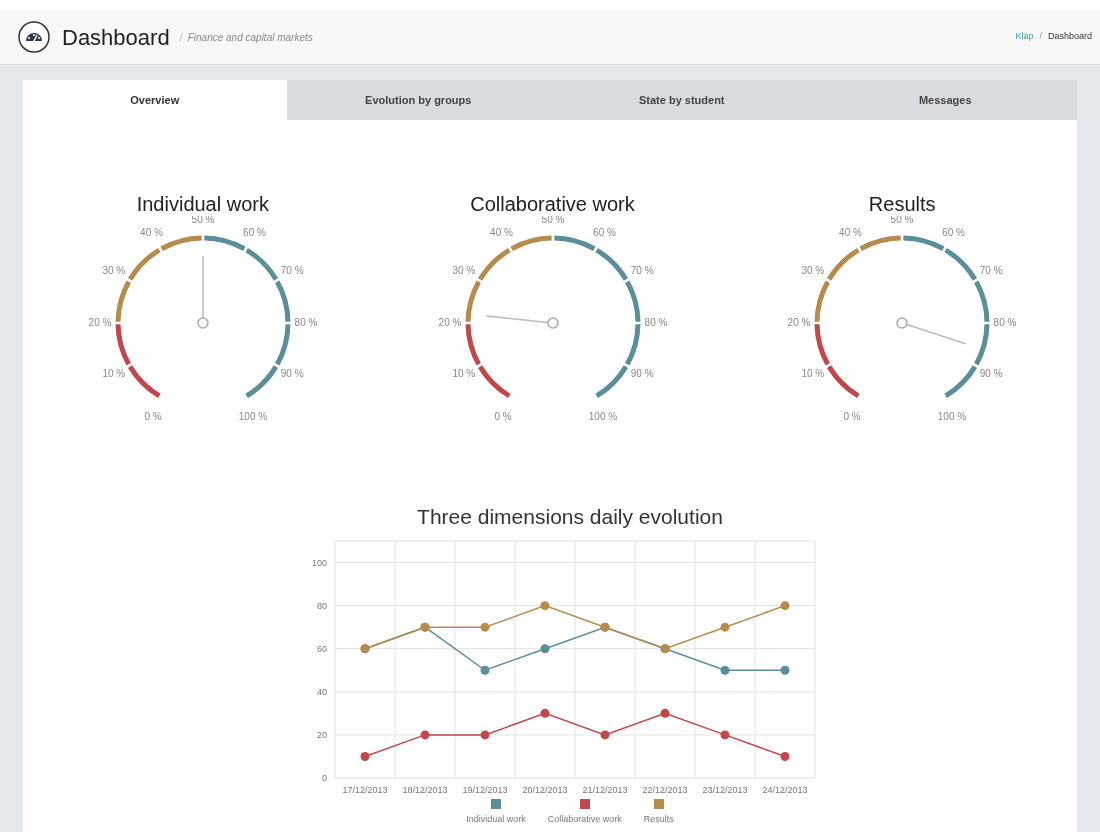 The width and height of the screenshot is (1100, 832). Describe the element at coordinates (902, 204) in the screenshot. I see `gauge-title: Results` at that location.